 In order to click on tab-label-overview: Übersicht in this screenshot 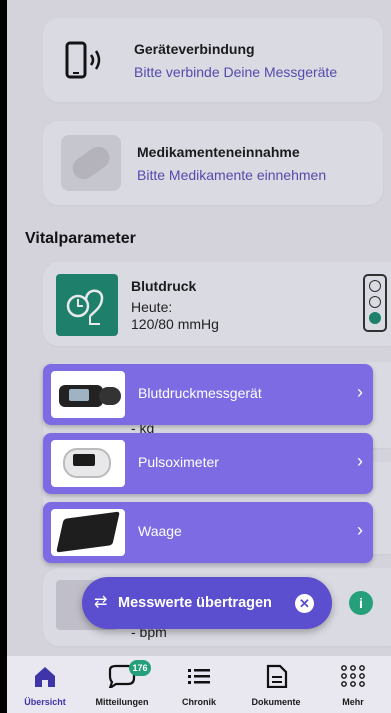, I will do `click(45, 702)`.